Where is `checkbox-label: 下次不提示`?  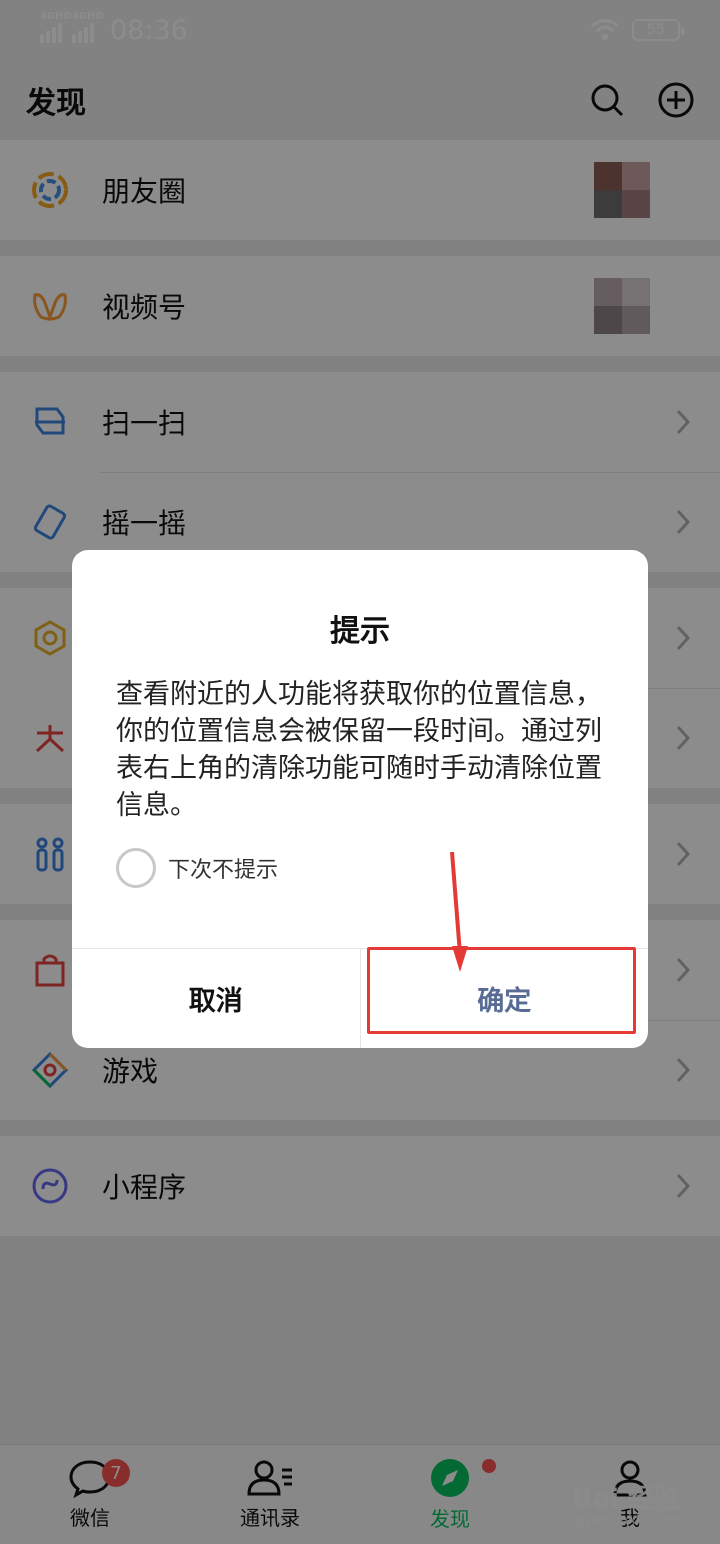
checkbox-label: 下次不提示 is located at coordinates (223, 870).